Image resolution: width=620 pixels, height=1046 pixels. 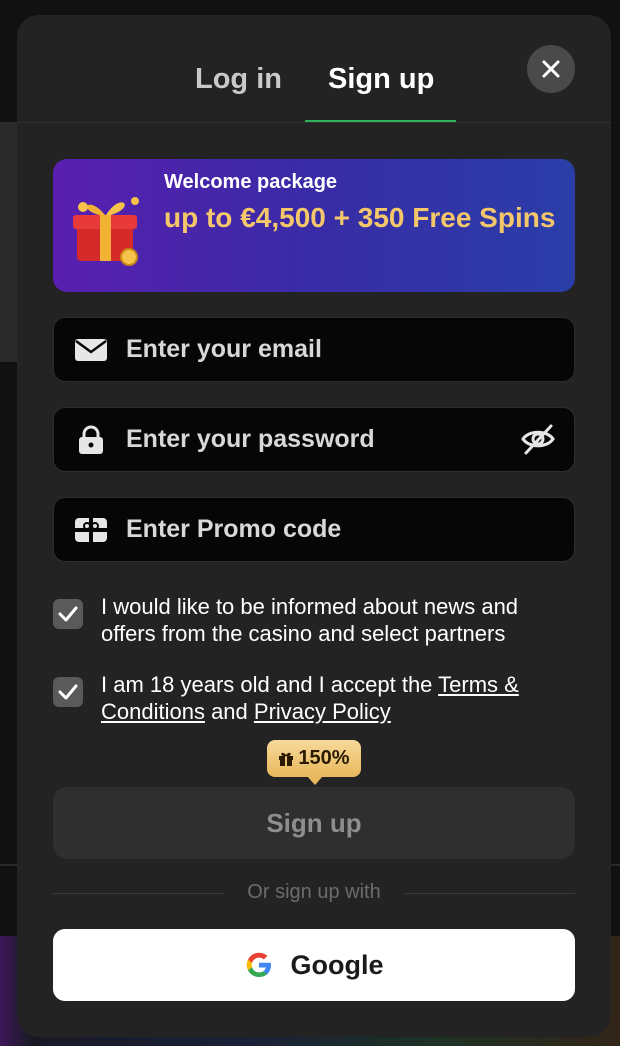 I want to click on mail-icon, so click(x=91, y=350).